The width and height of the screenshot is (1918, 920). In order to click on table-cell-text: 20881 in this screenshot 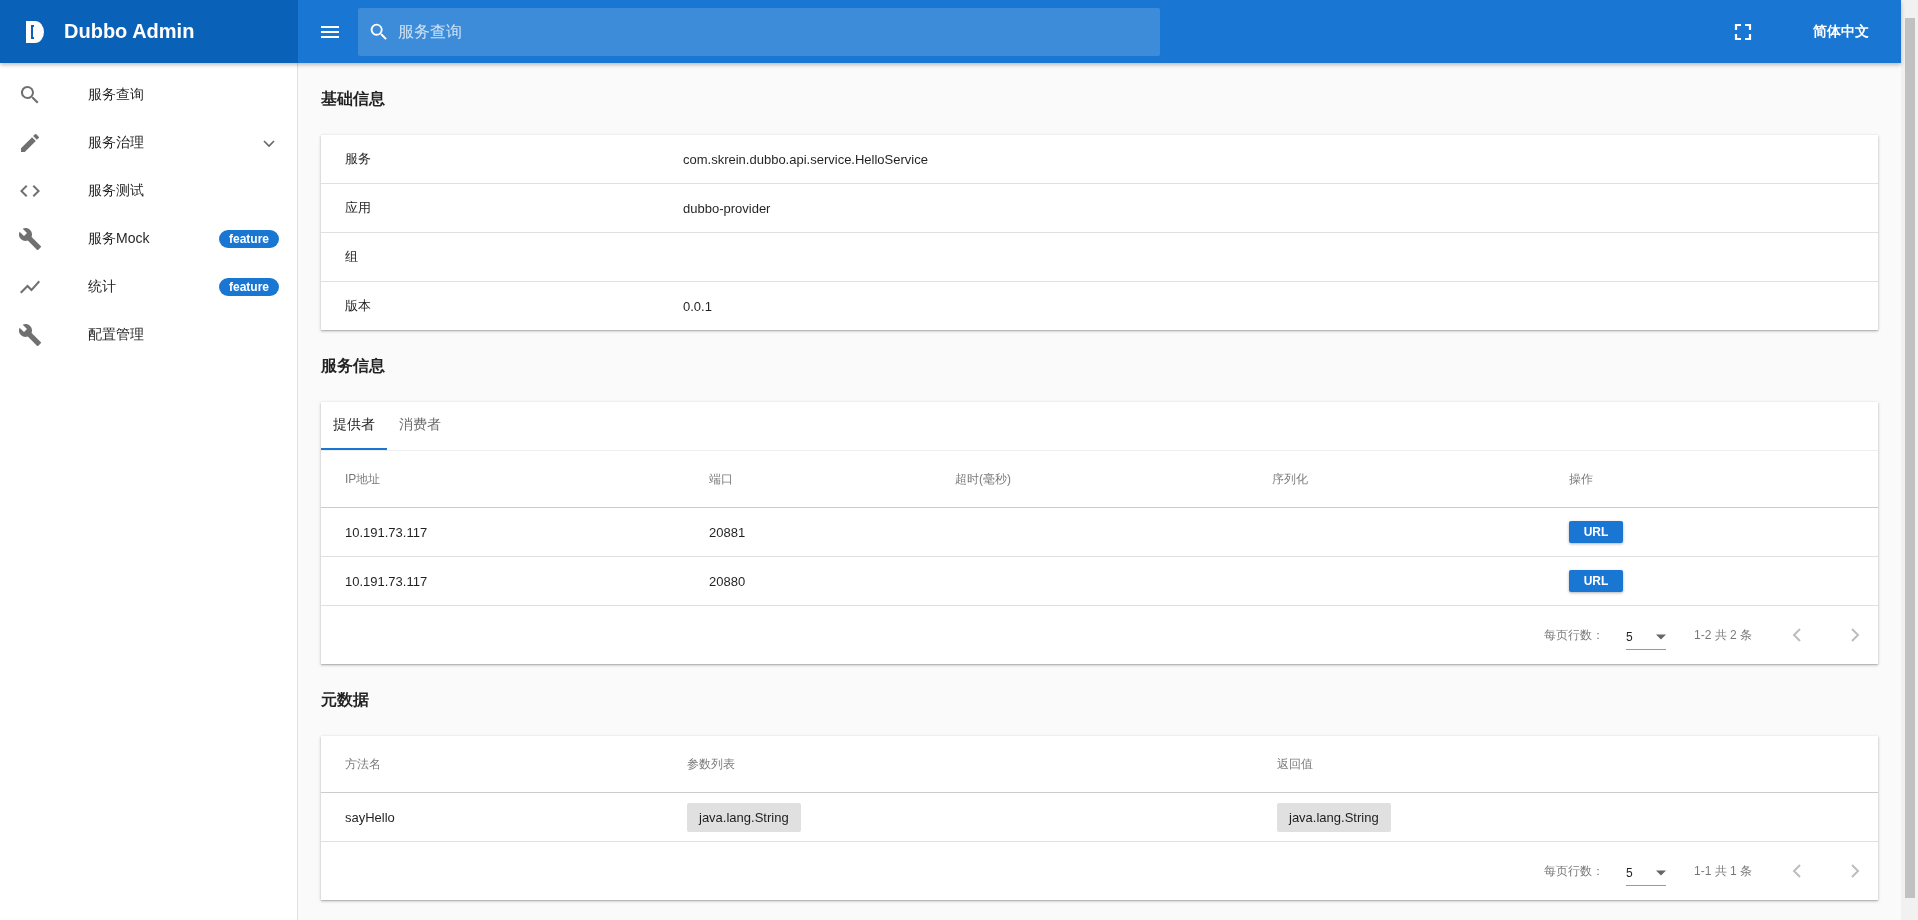, I will do `click(728, 532)`.